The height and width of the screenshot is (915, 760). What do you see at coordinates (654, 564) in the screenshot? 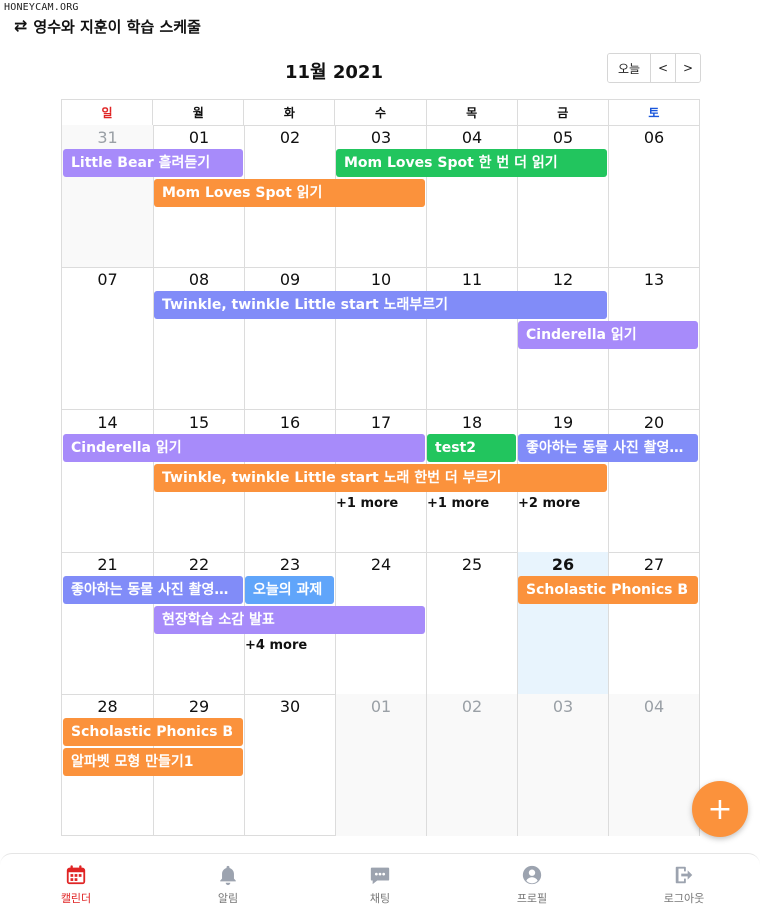
I see `day-number: 27` at bounding box center [654, 564].